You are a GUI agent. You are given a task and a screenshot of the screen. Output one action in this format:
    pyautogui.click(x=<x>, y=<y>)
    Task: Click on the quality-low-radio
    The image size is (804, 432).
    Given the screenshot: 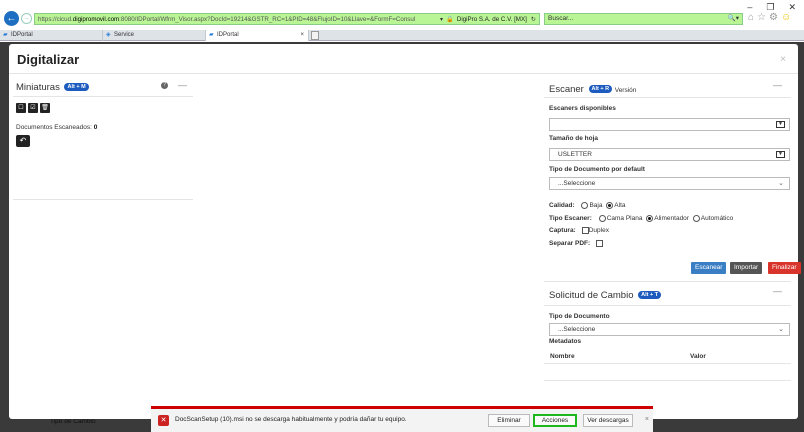 What is the action you would take?
    pyautogui.click(x=585, y=205)
    